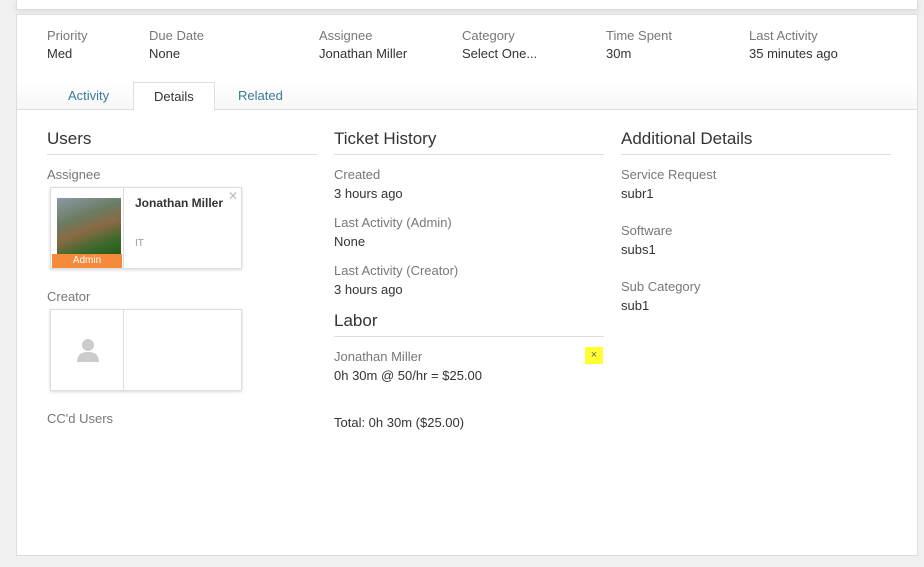  I want to click on labor-entry: 0h 30m @ 50/hr = $25.00, so click(408, 375).